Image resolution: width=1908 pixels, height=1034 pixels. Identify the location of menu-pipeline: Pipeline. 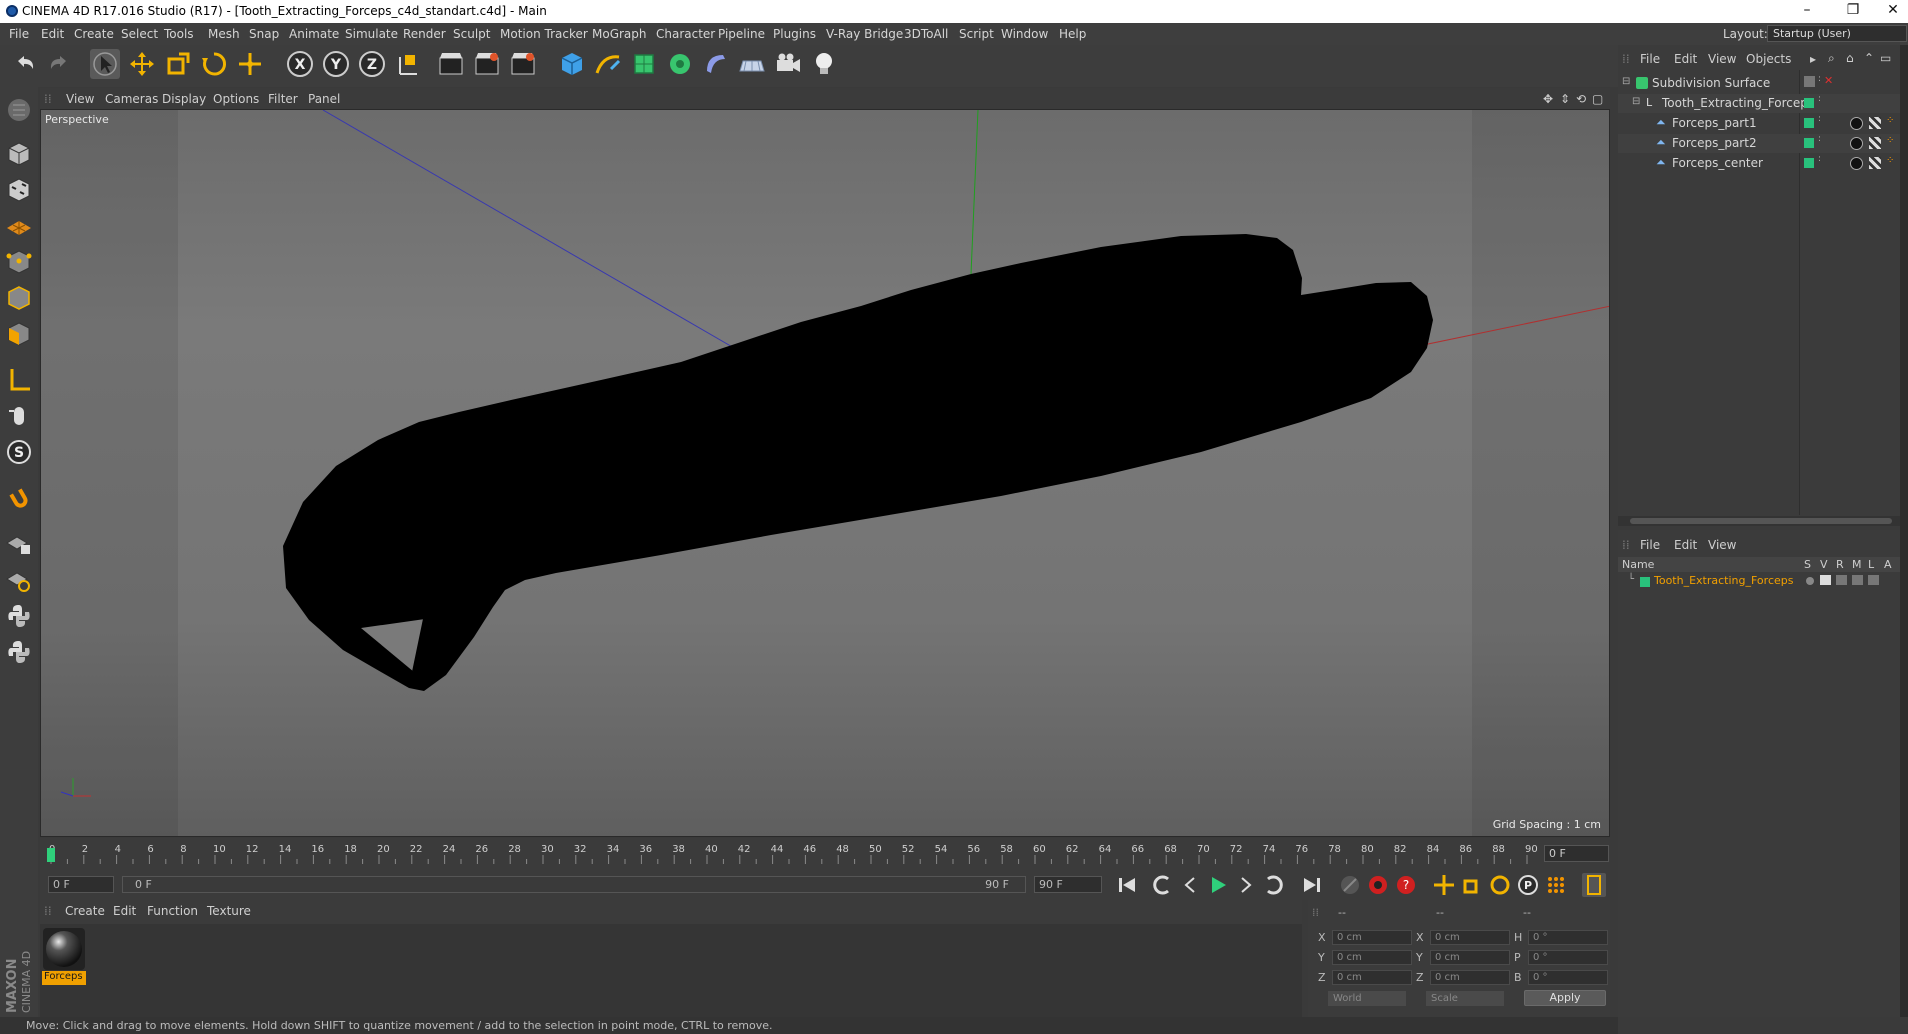
(741, 34).